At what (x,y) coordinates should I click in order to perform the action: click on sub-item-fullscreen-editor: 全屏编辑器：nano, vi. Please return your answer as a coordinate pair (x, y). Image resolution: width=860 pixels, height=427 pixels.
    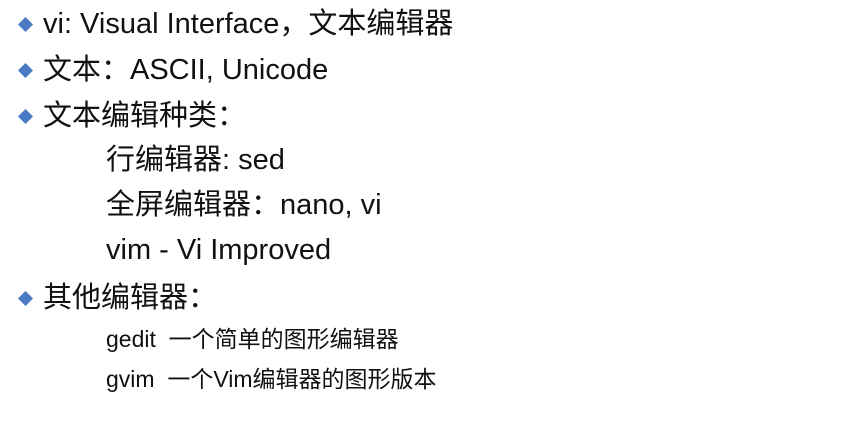
    Looking at the image, I should click on (244, 205).